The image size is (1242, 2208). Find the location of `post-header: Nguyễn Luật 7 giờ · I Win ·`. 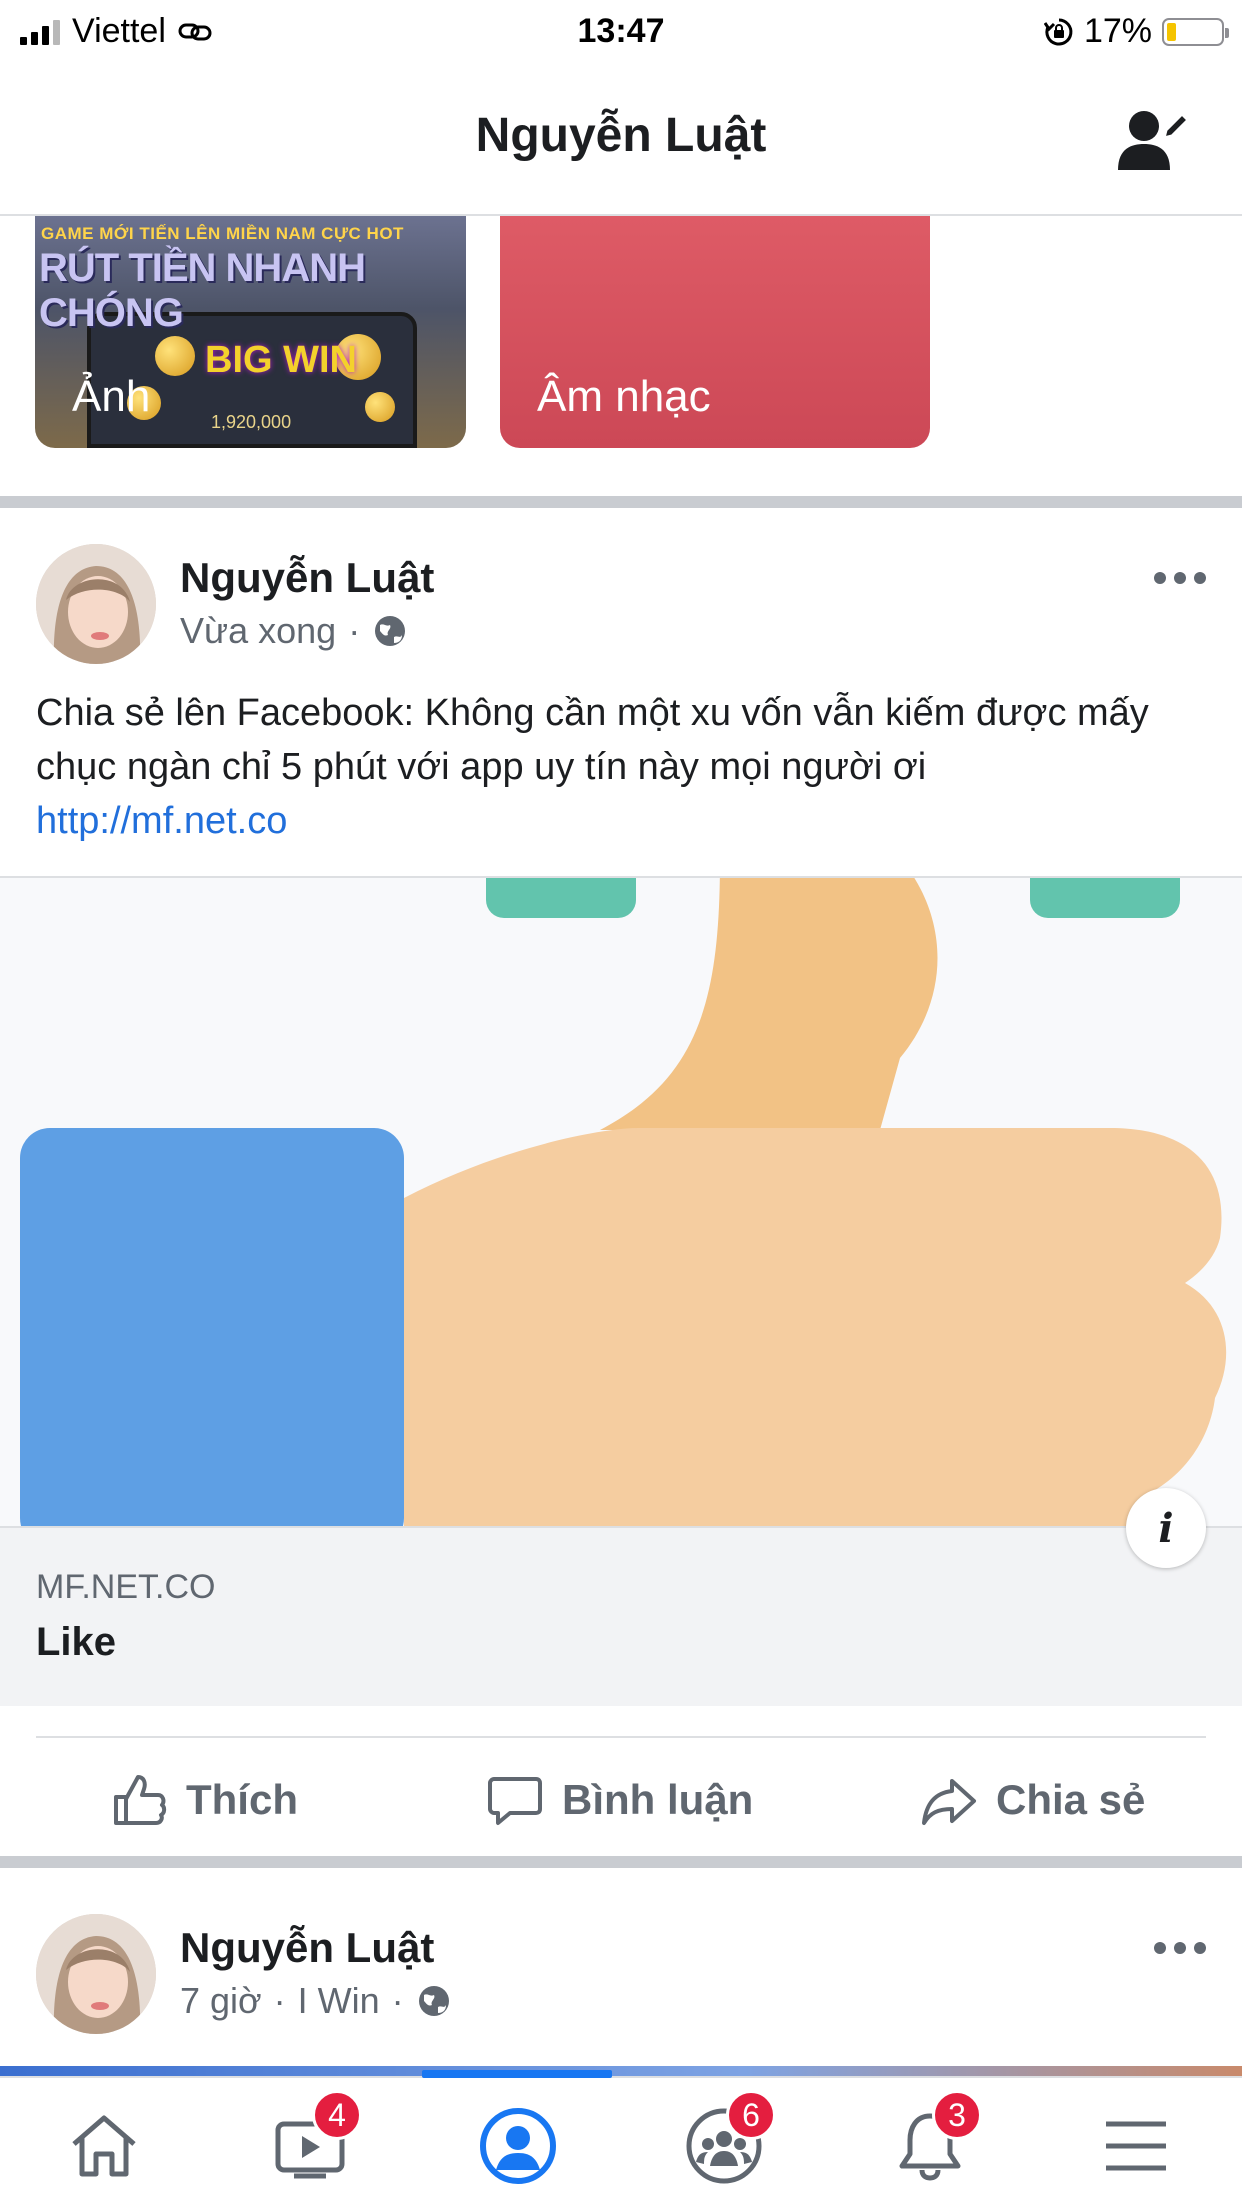

post-header: Nguyễn Luật 7 giờ · I Win · is located at coordinates (621, 1979).